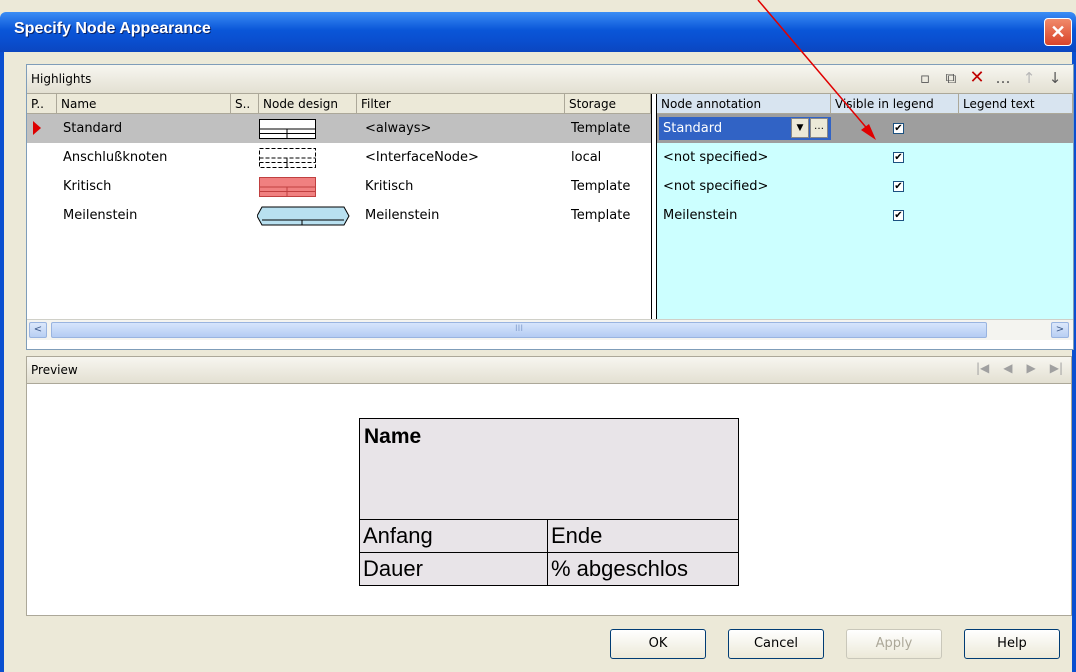  What do you see at coordinates (814, 66) in the screenshot?
I see `arrow-line` at bounding box center [814, 66].